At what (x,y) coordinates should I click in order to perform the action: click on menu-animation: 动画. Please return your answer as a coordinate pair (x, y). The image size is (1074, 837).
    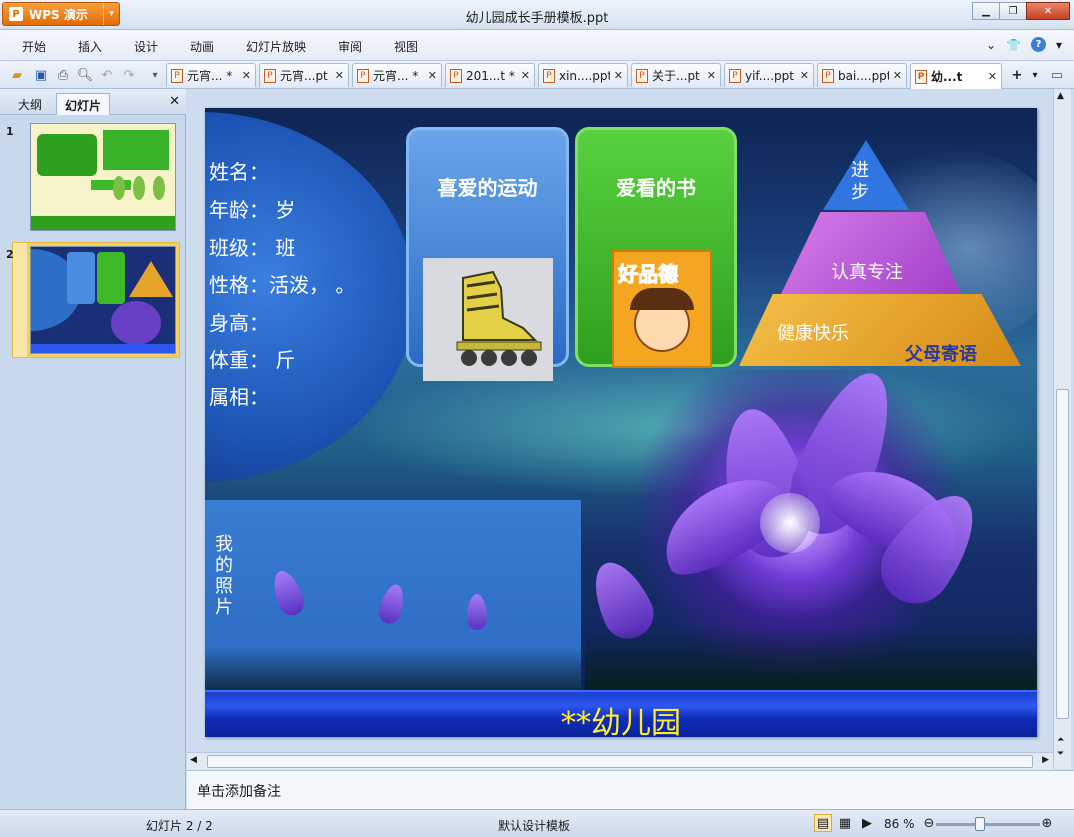
    Looking at the image, I should click on (202, 46).